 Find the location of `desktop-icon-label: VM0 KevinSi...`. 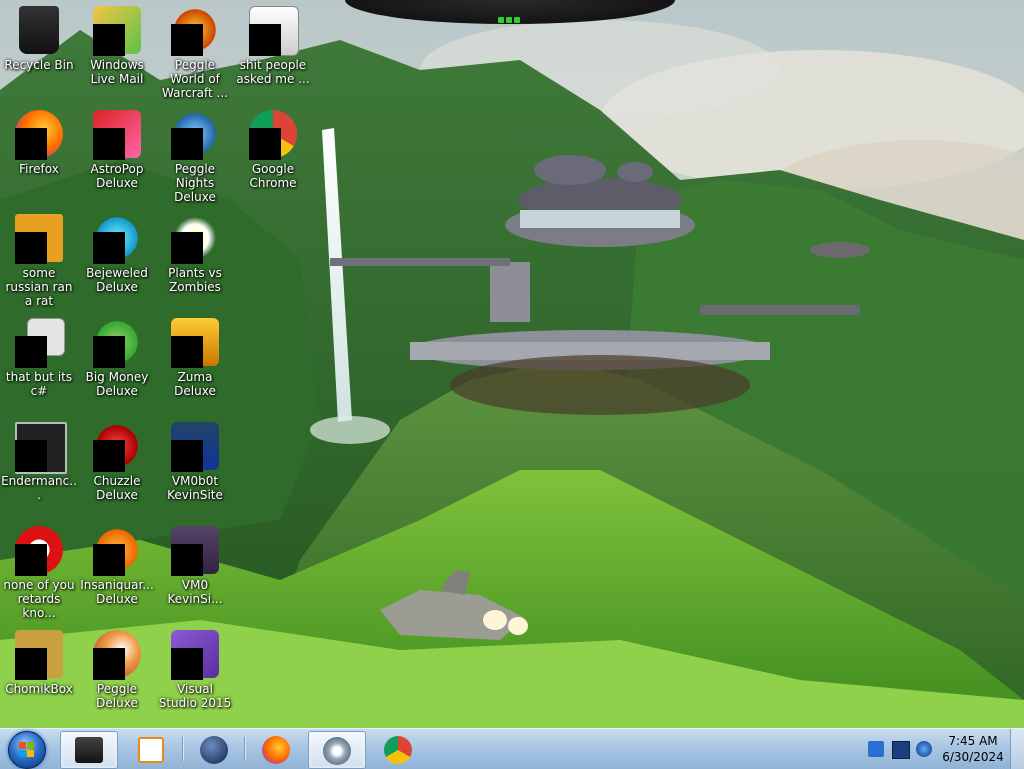

desktop-icon-label: VM0 KevinSi... is located at coordinates (195, 592).